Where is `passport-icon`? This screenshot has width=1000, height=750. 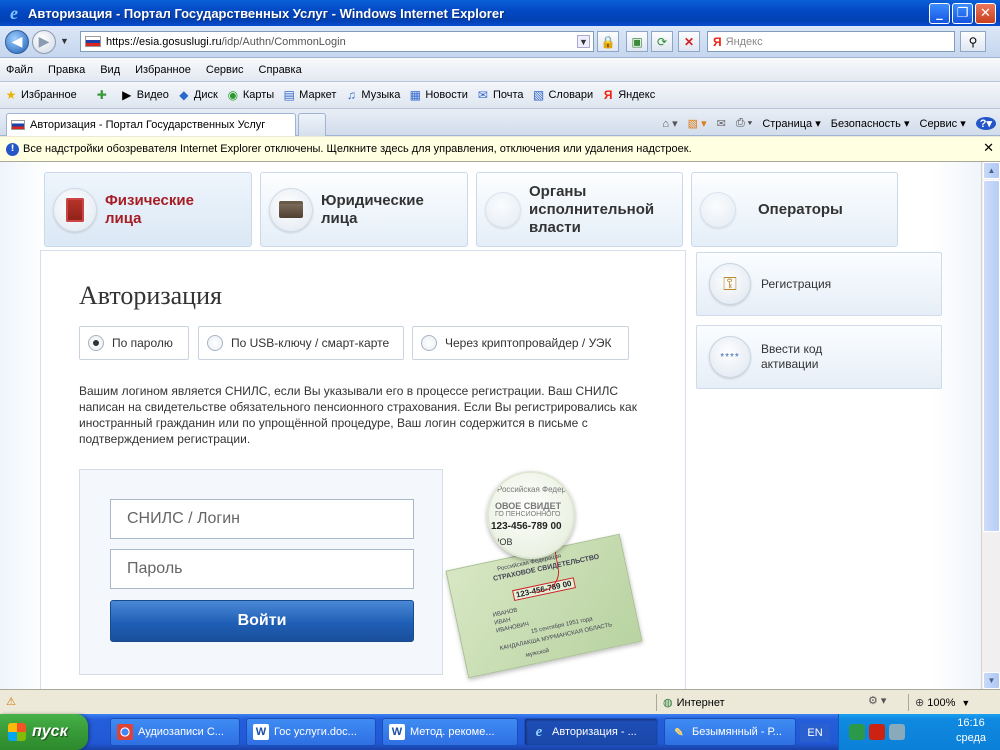 passport-icon is located at coordinates (75, 209).